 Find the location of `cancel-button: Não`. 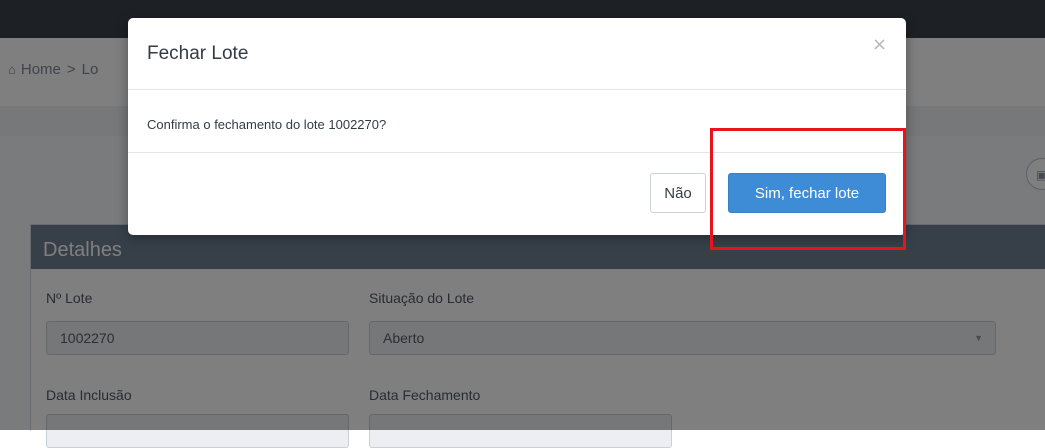

cancel-button: Não is located at coordinates (678, 193).